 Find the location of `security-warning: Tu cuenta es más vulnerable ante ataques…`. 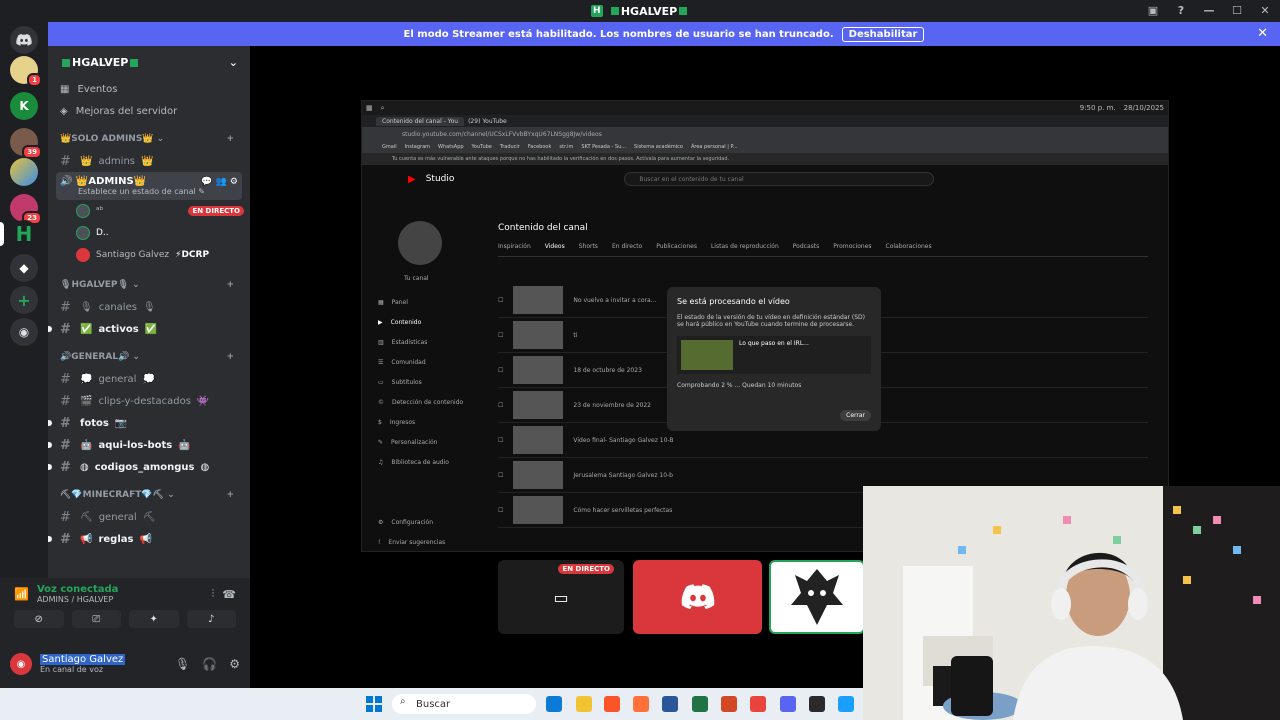

security-warning: Tu cuenta es más vulnerable ante ataques… is located at coordinates (765, 159).